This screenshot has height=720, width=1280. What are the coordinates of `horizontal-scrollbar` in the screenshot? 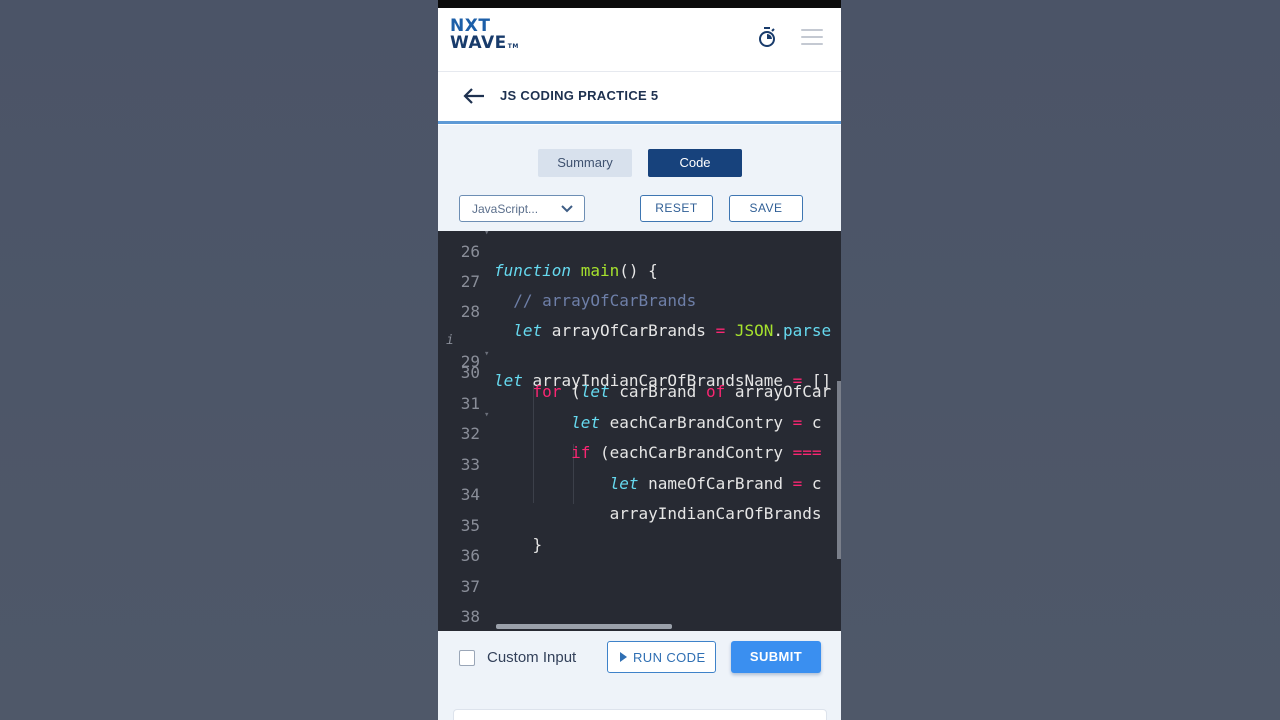 It's located at (584, 626).